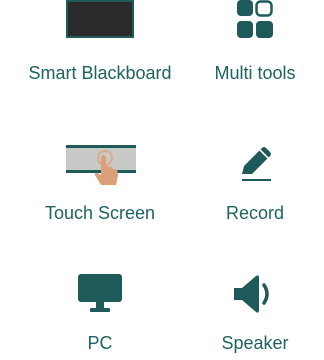 Image resolution: width=324 pixels, height=360 pixels. What do you see at coordinates (255, 294) in the screenshot?
I see `speaker-icon` at bounding box center [255, 294].